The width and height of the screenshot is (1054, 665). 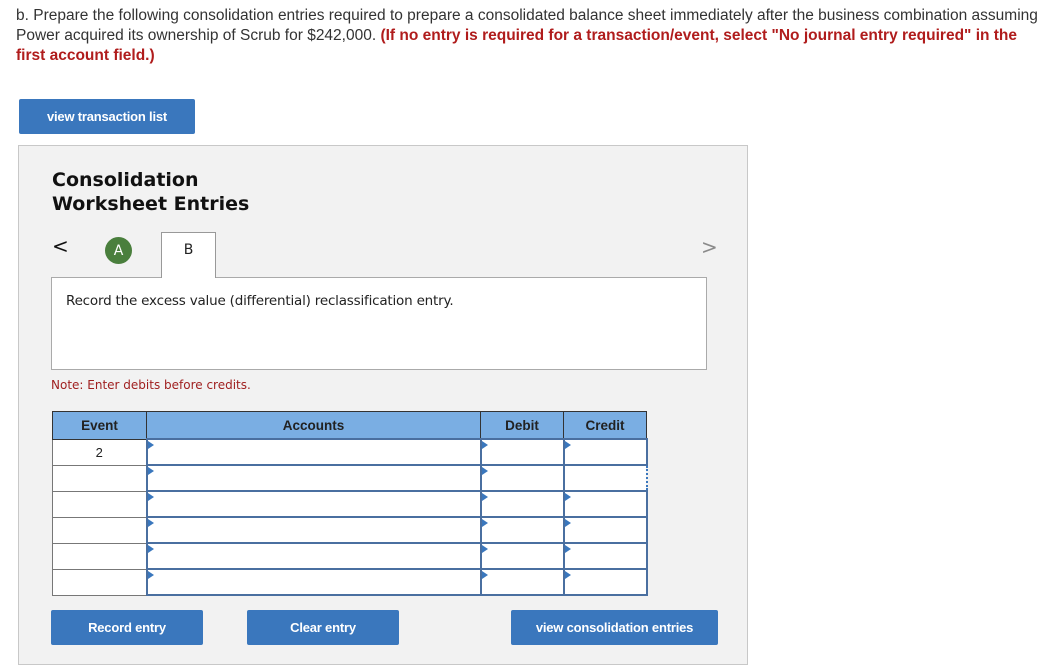 What do you see at coordinates (118, 250) in the screenshot?
I see `tab-a: A` at bounding box center [118, 250].